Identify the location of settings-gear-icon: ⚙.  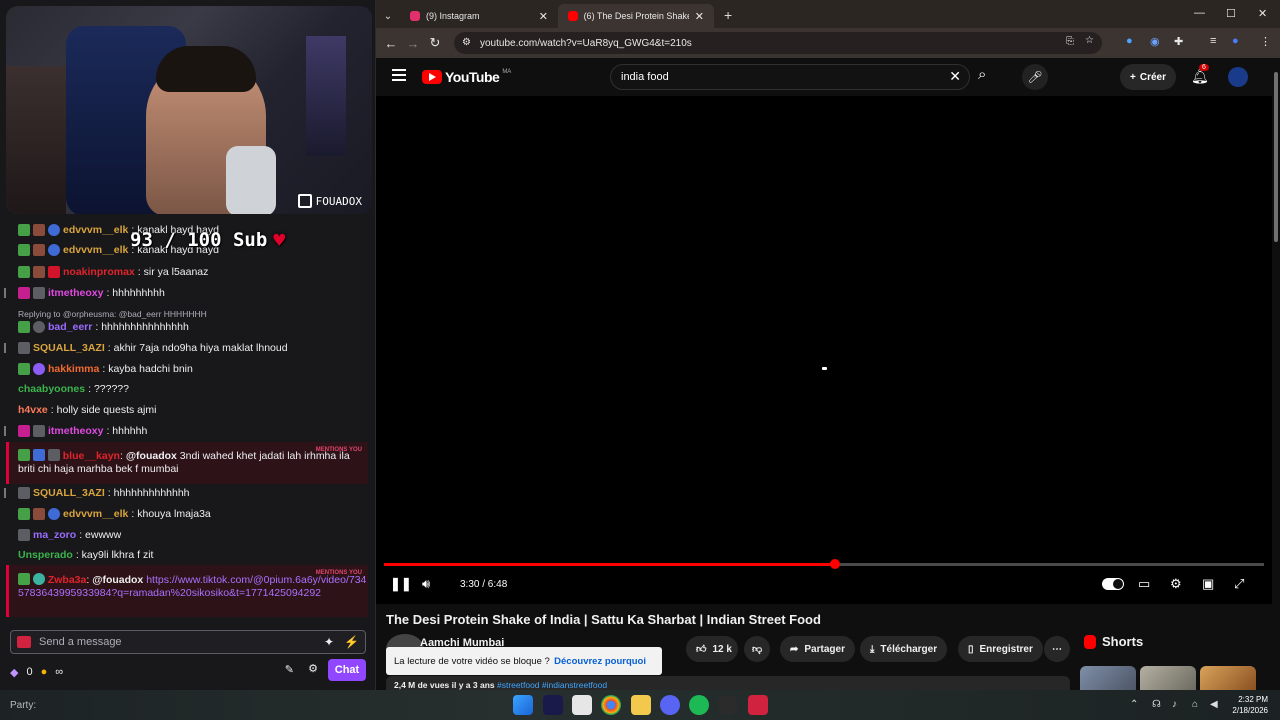
(313, 668).